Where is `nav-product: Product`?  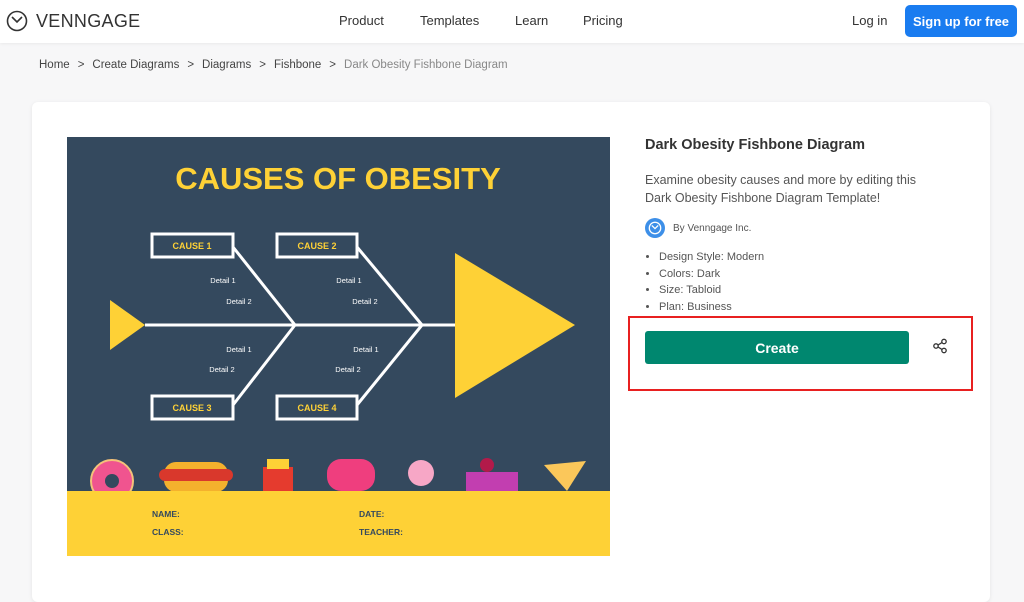 nav-product: Product is located at coordinates (361, 20).